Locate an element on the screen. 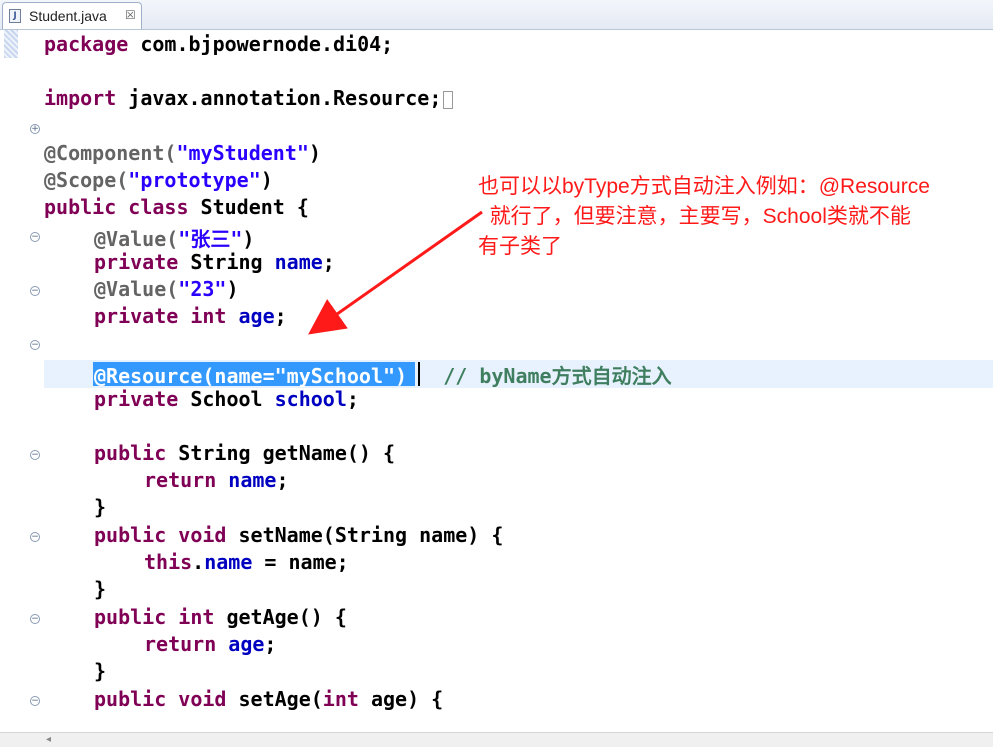 Image resolution: width=993 pixels, height=747 pixels. code-line: private int age; is located at coordinates (190, 316).